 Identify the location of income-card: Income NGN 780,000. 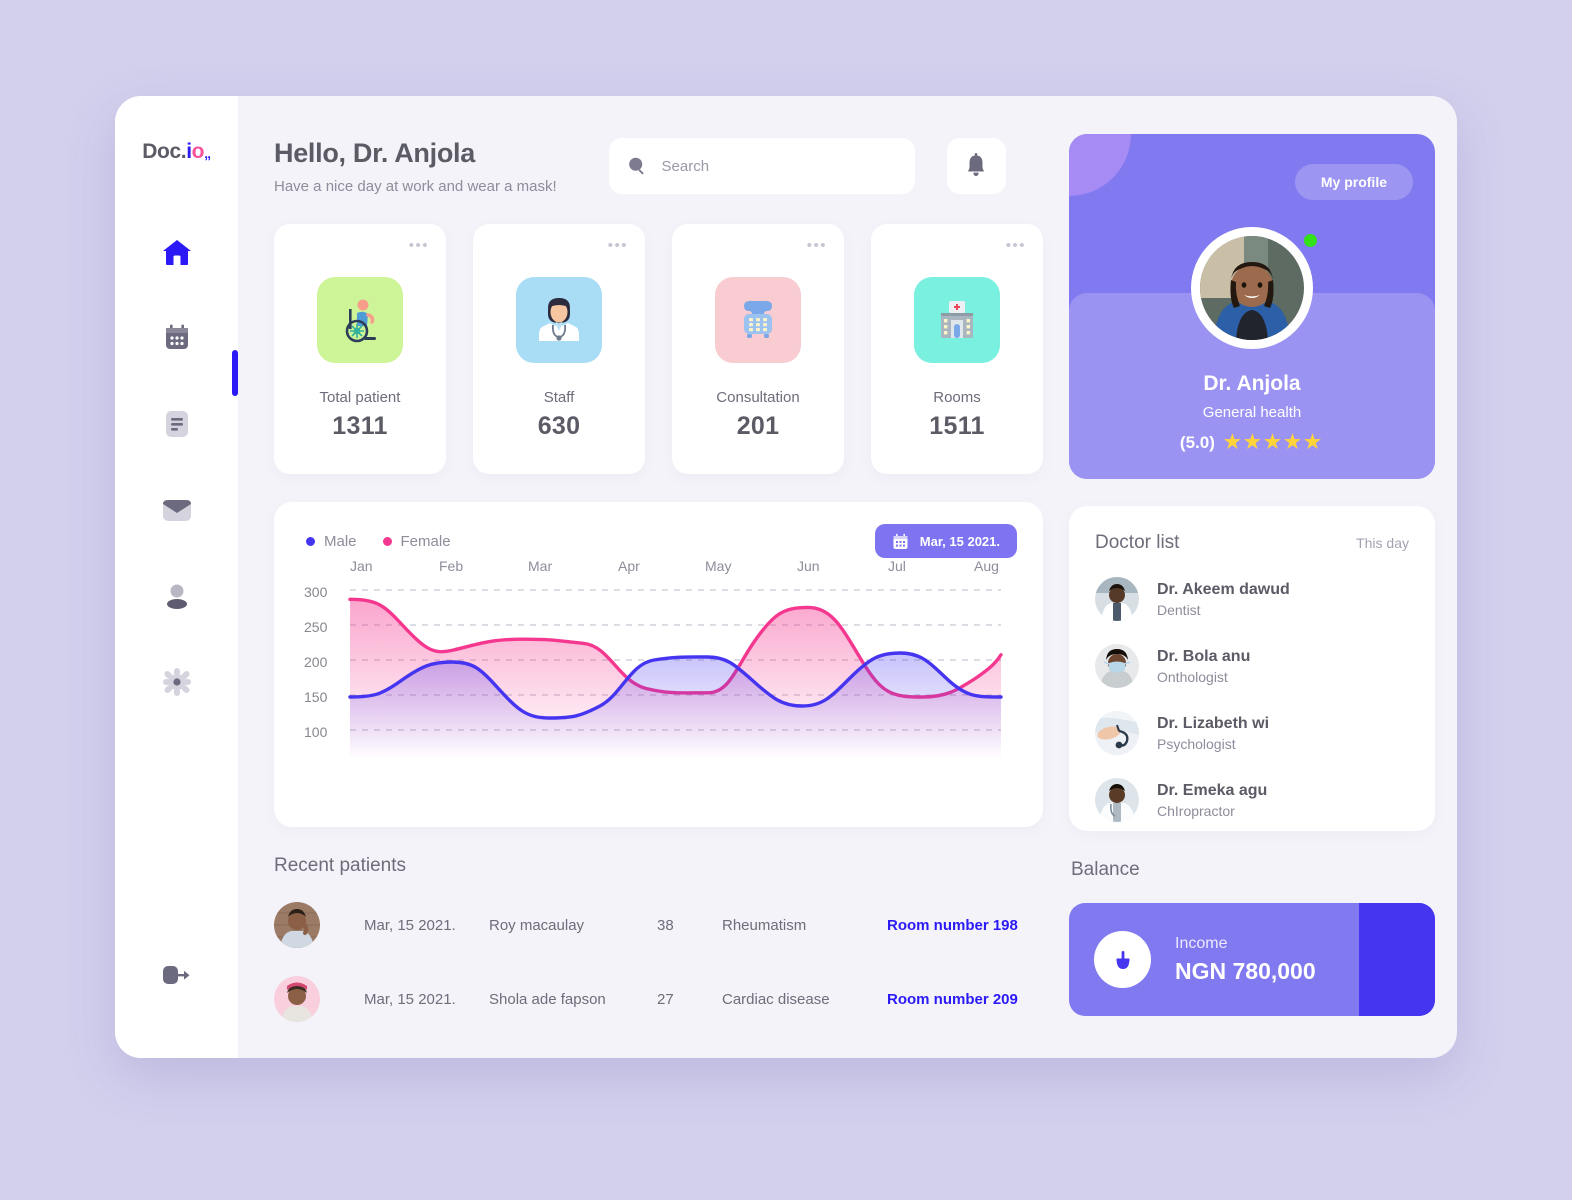
(1252, 959).